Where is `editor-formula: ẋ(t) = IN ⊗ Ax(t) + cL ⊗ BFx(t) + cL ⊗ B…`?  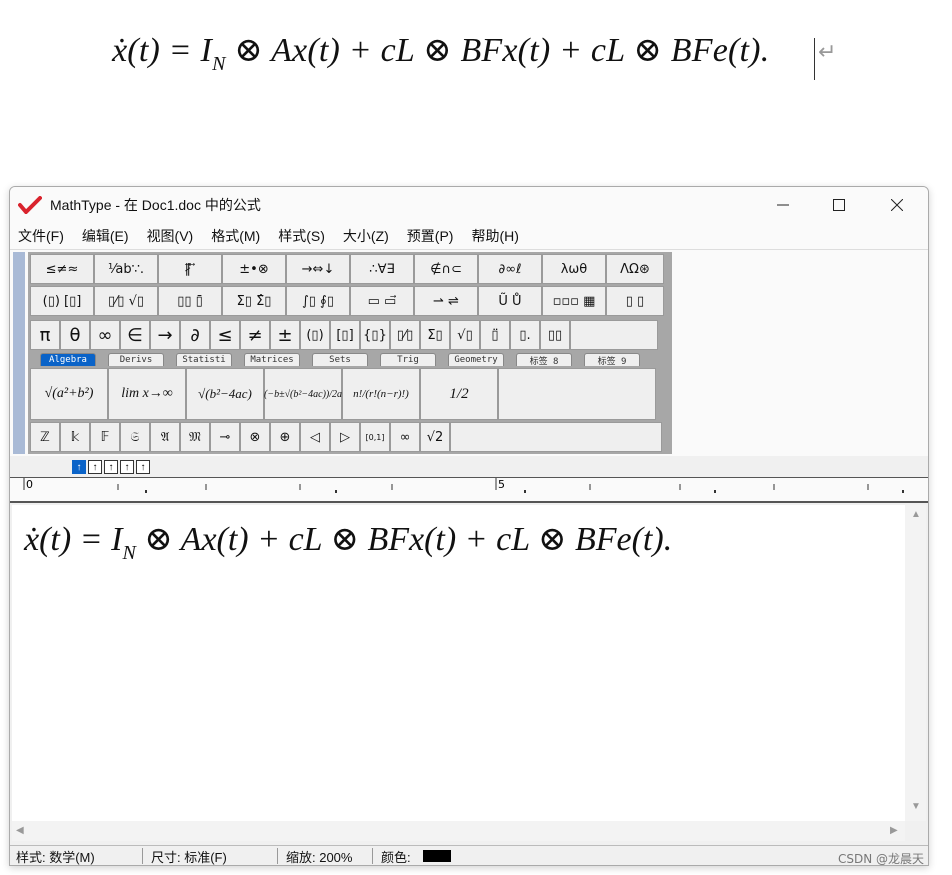 editor-formula: ẋ(t) = IN ⊗ Ax(t) + cL ⊗ BFx(t) + cL ⊗ B… is located at coordinates (348, 542).